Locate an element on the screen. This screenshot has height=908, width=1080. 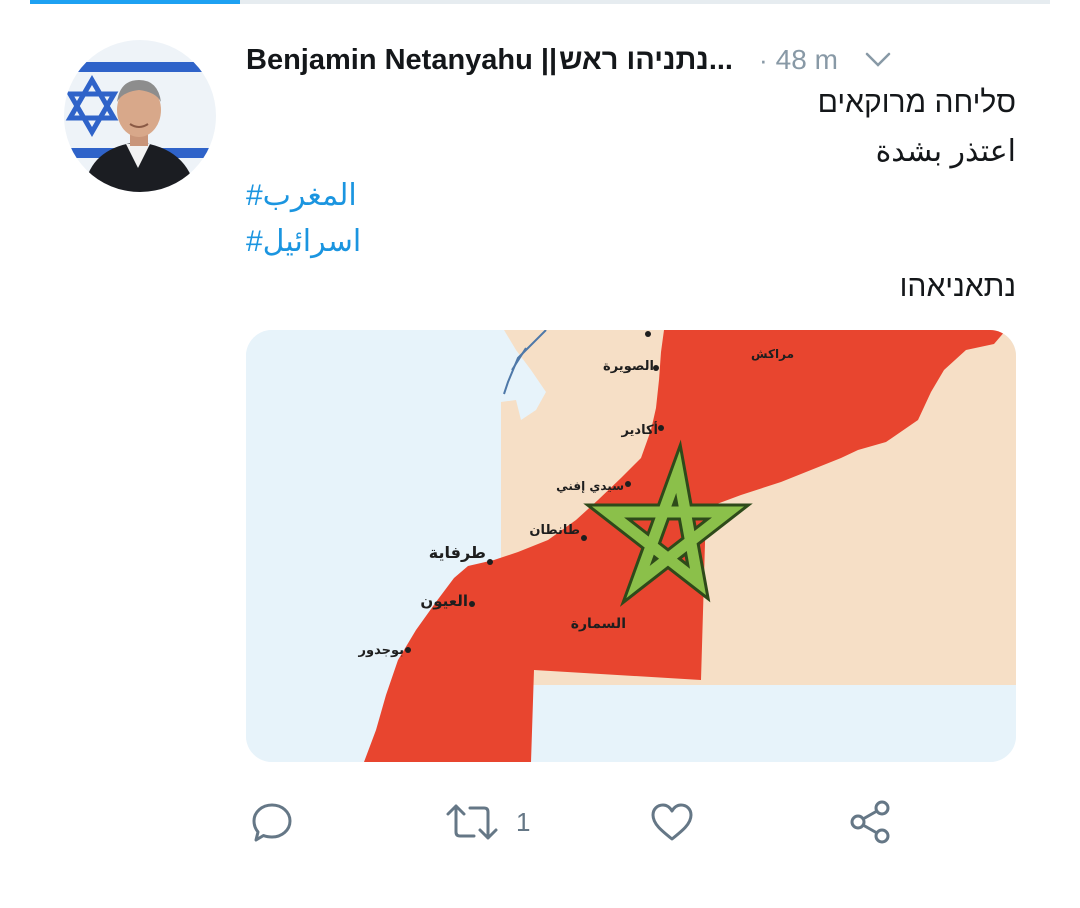
retweet-button: 1 is located at coordinates (487, 822).